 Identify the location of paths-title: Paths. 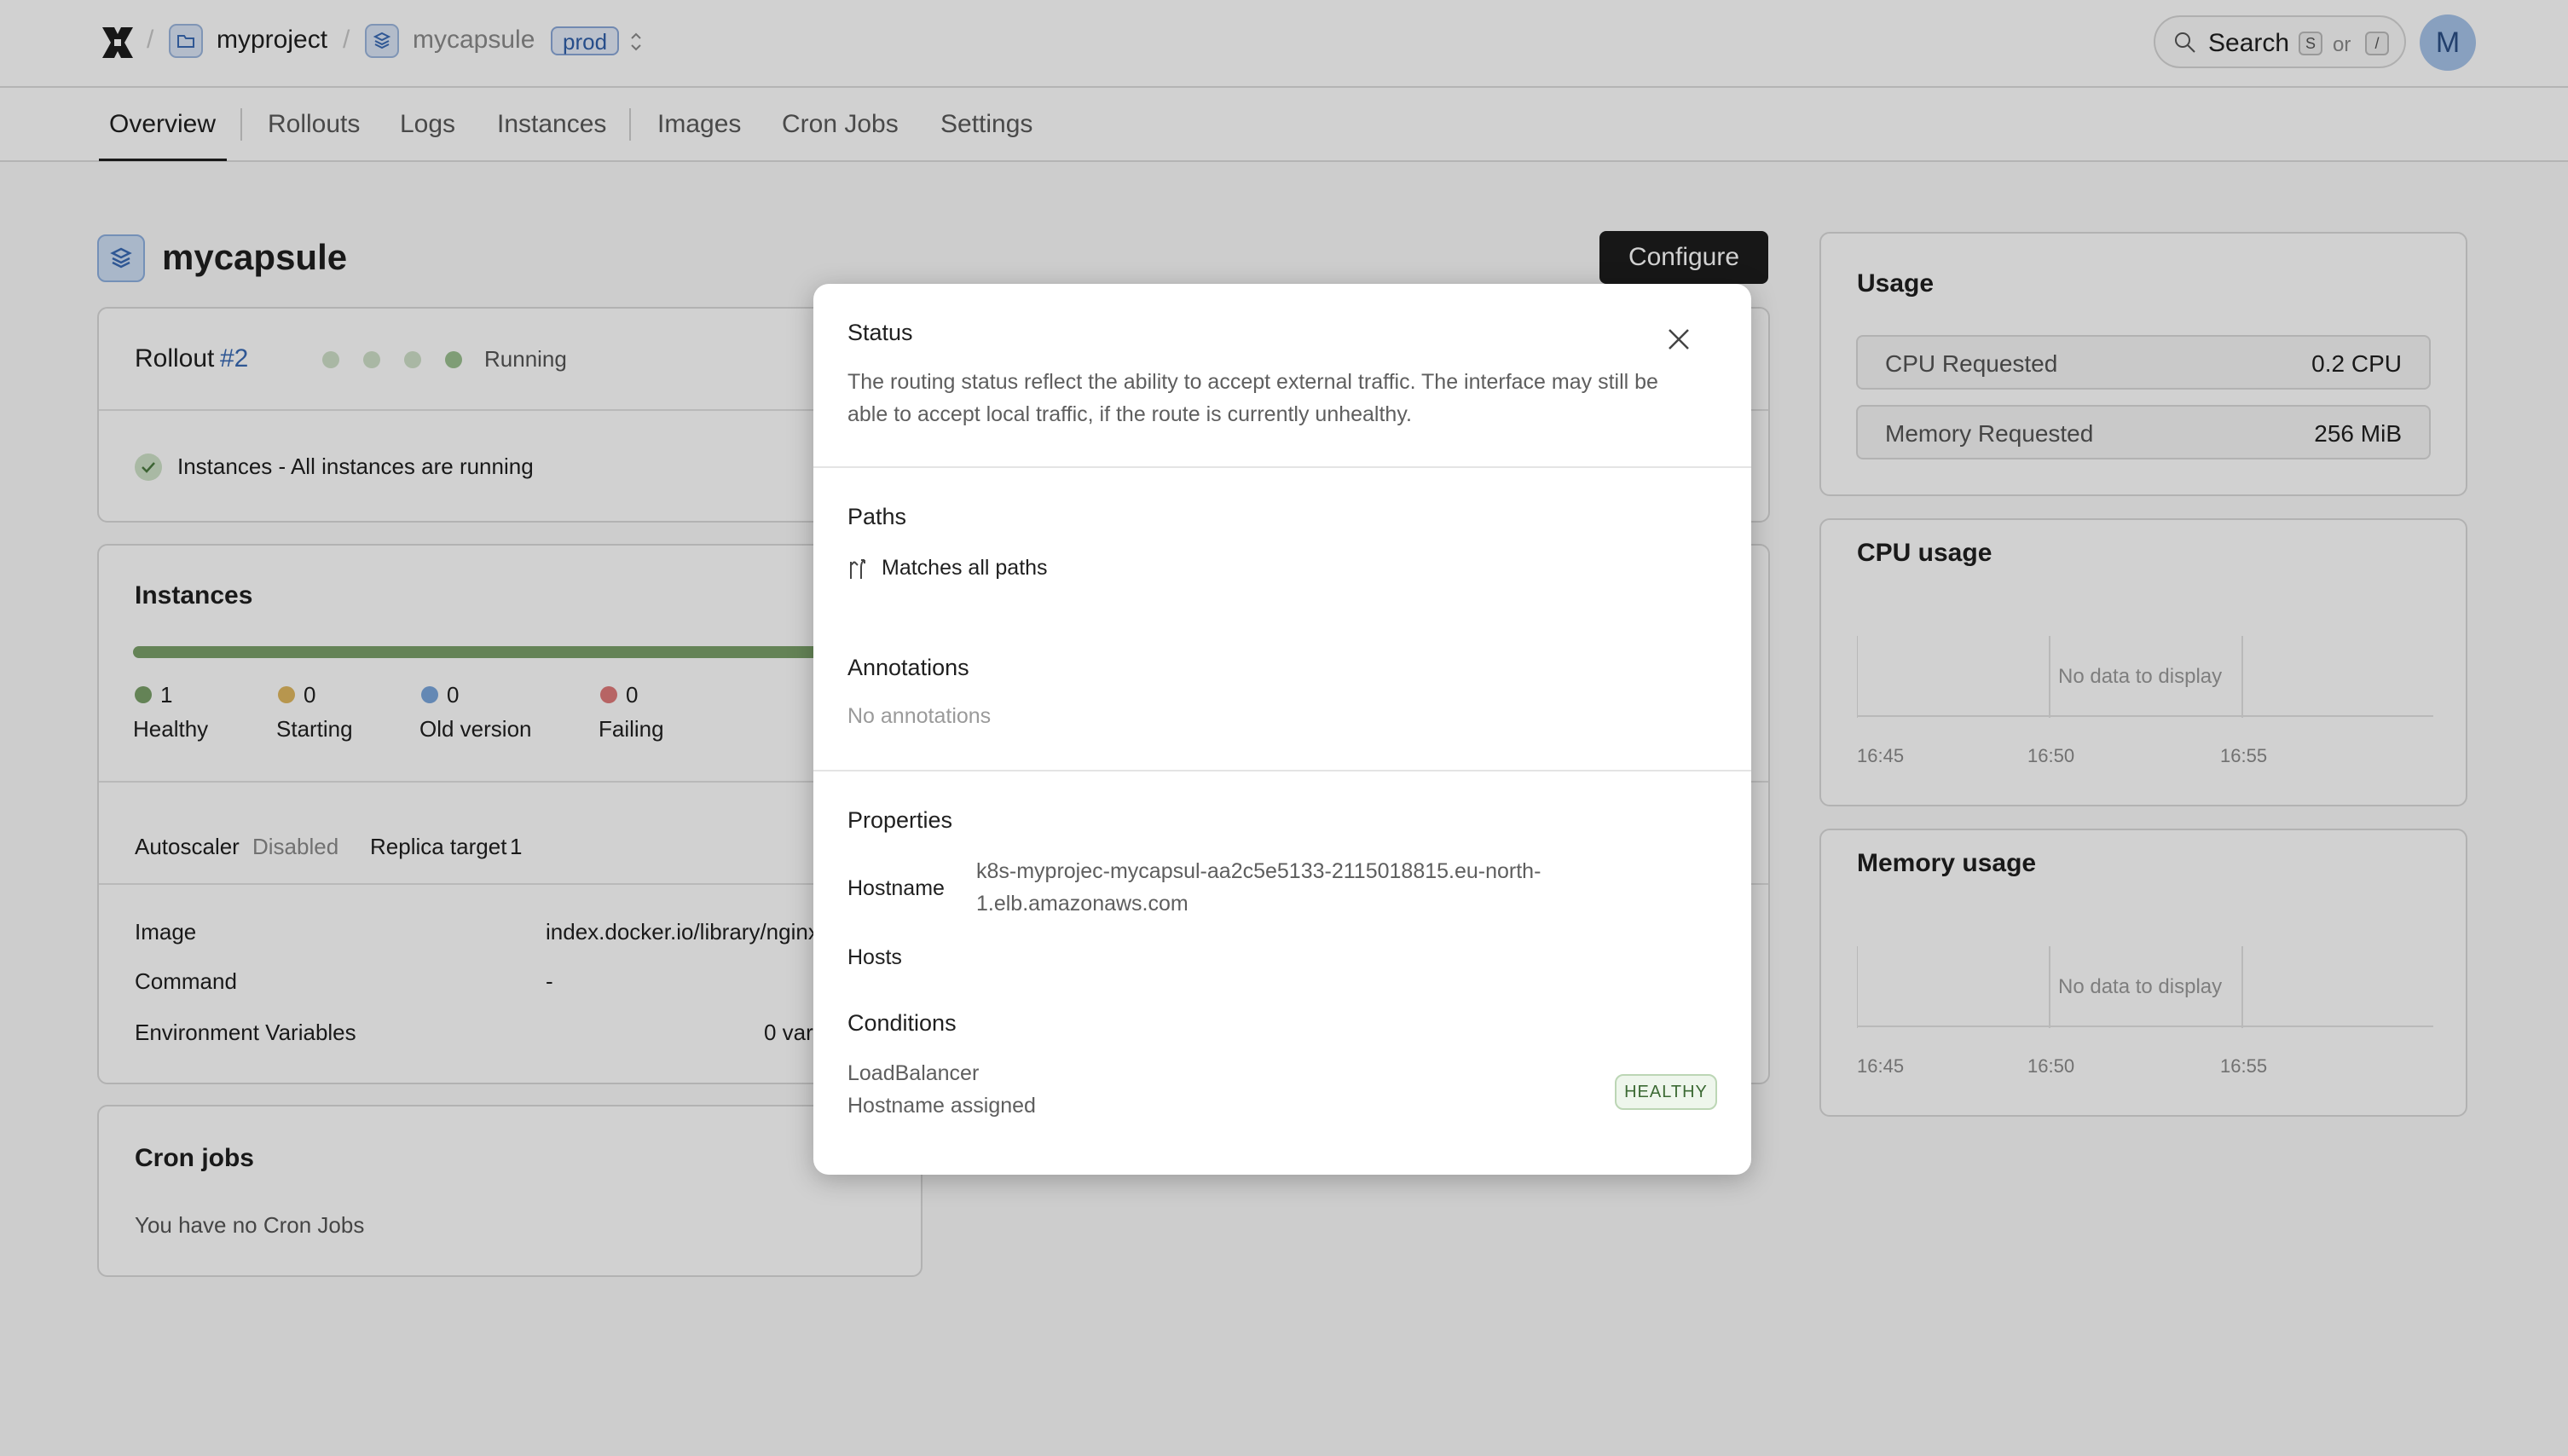
(877, 516).